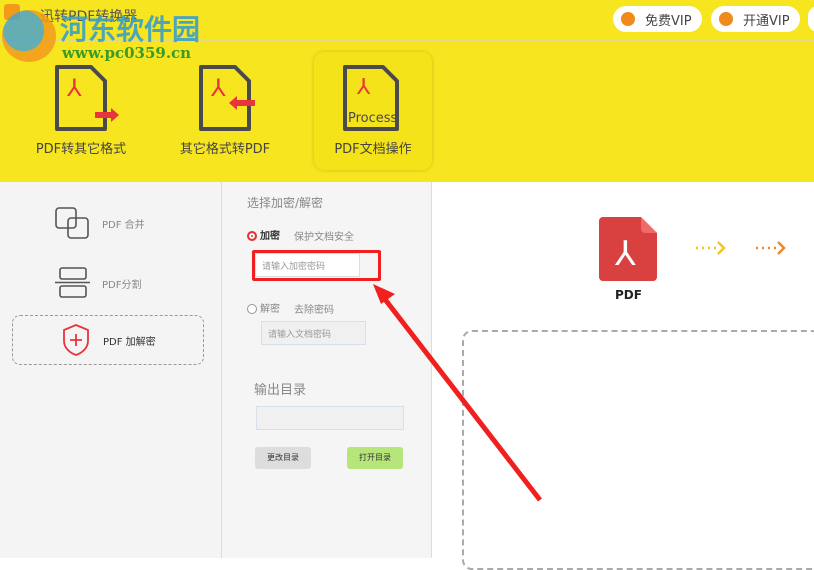  I want to click on red-annotation-arrow-icon, so click(457, 393).